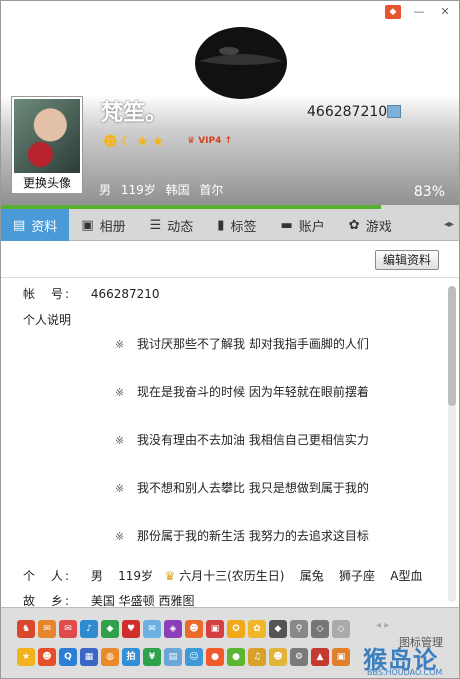 Image resolution: width=460 pixels, height=679 pixels. I want to click on signature-line: ※ 我不想和别人去攀比 我只是想做到属于我的, so click(242, 487).